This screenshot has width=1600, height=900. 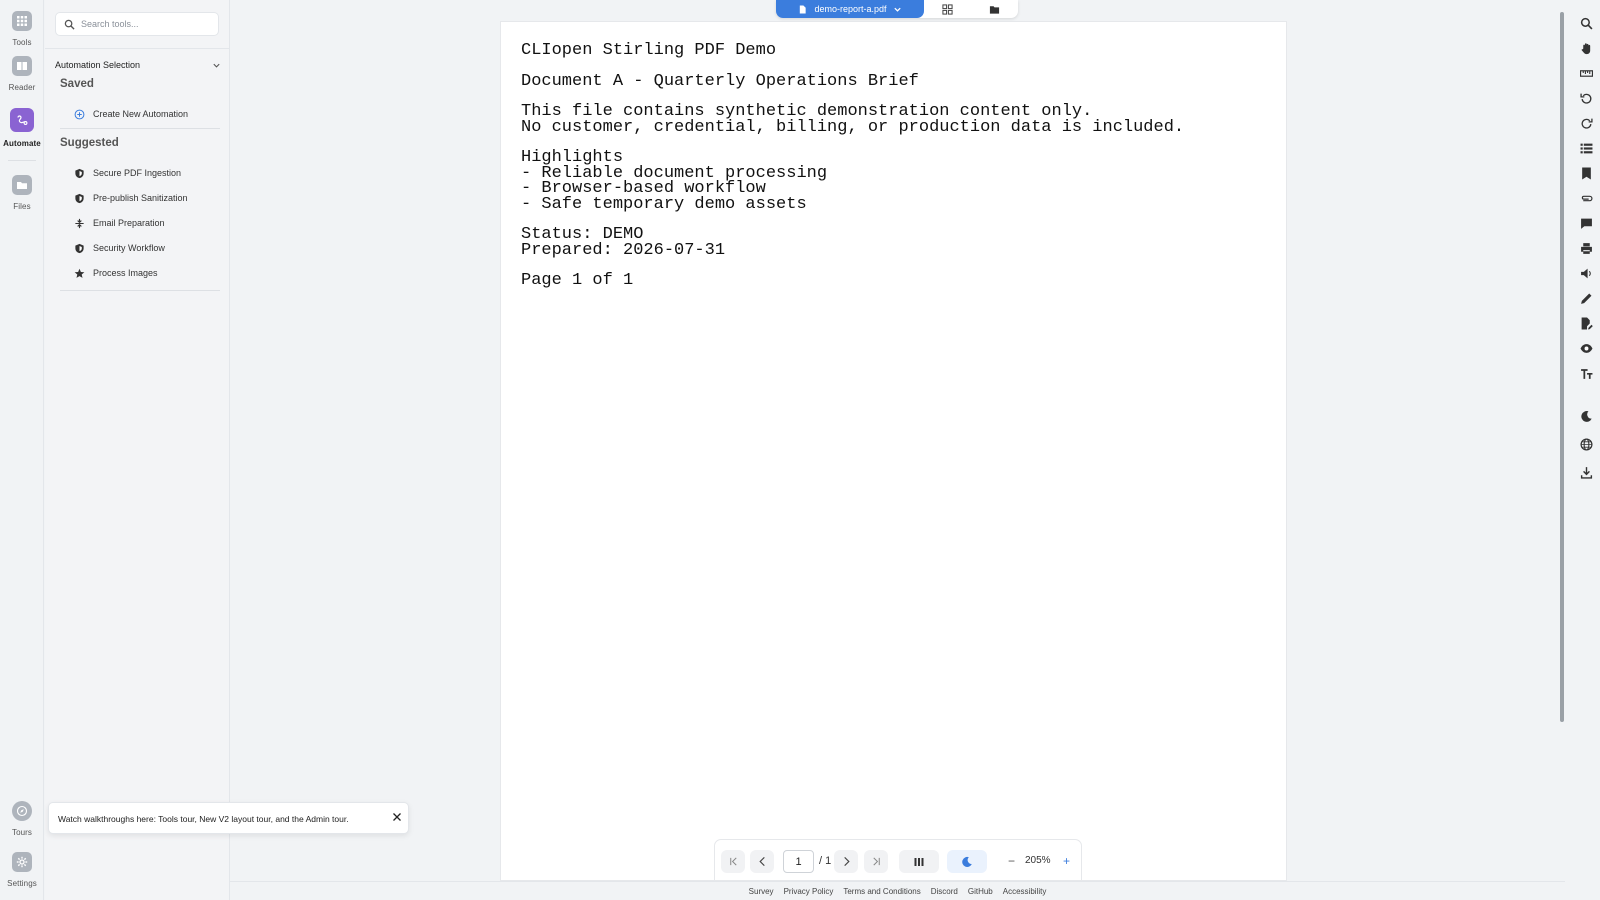 I want to click on suggested-item-process-images: Process Images, so click(x=116, y=273).